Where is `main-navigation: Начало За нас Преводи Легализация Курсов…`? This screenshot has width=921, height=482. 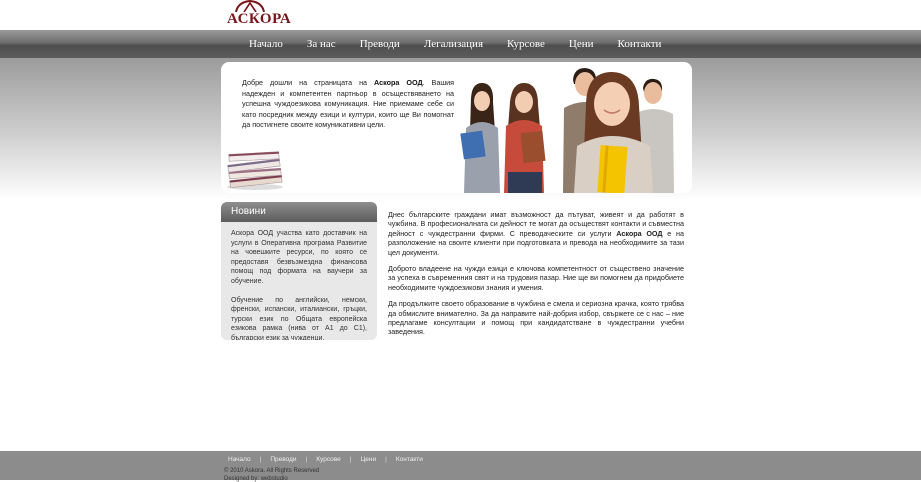
main-navigation: Начало За нас Преводи Легализация Курсов… is located at coordinates (460, 44).